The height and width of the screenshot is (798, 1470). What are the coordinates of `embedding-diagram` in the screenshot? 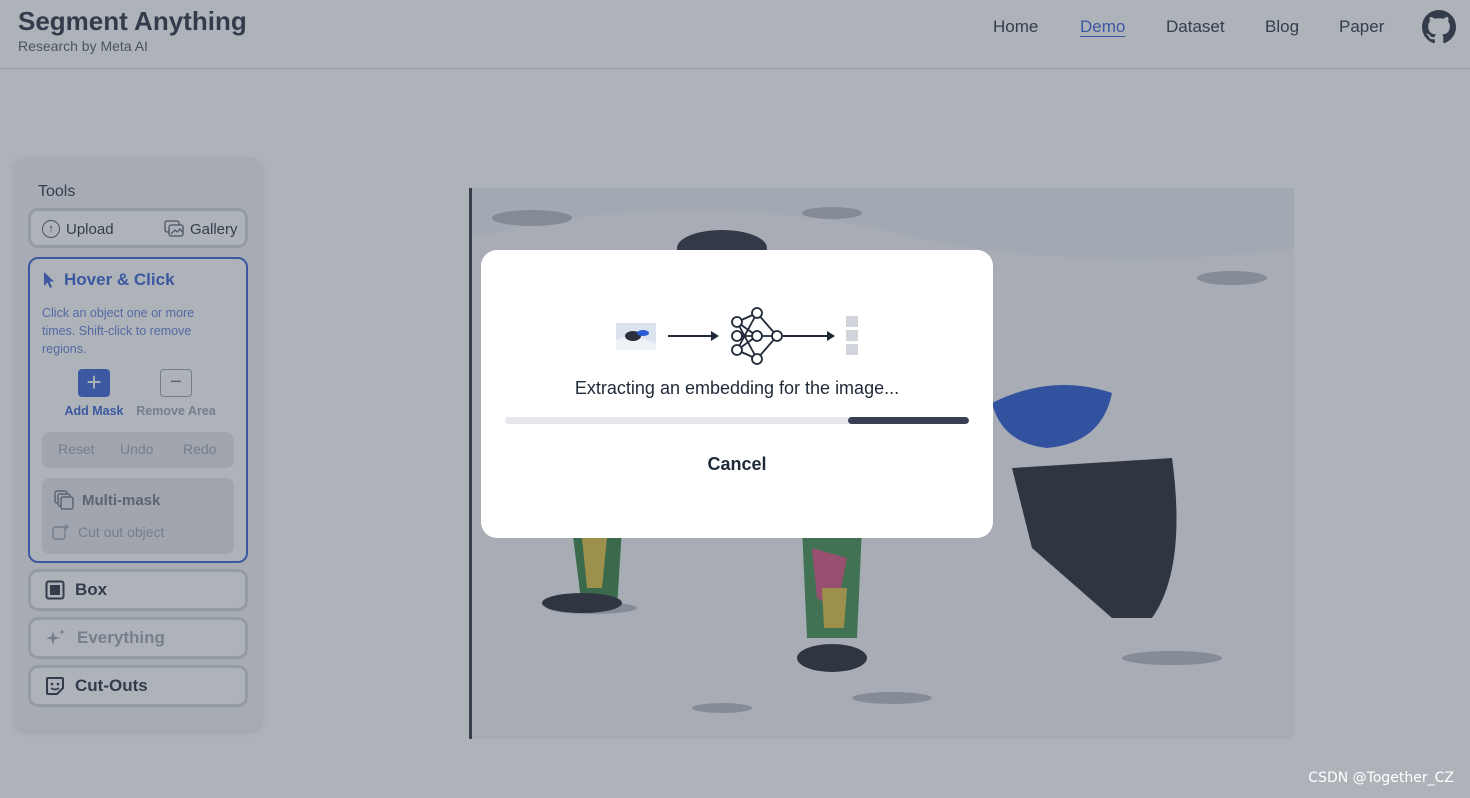 It's located at (737, 336).